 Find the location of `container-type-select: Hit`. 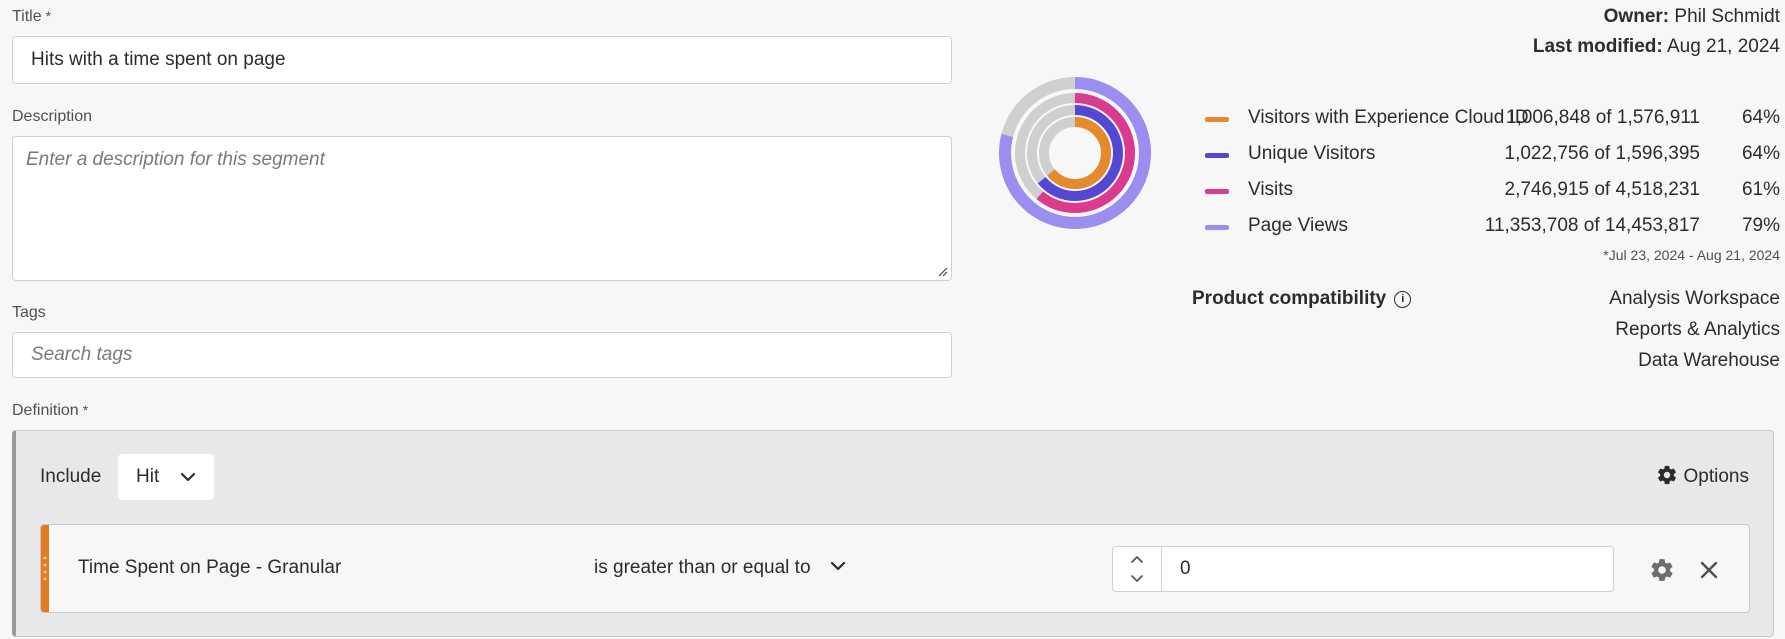

container-type-select: Hit is located at coordinates (166, 477).